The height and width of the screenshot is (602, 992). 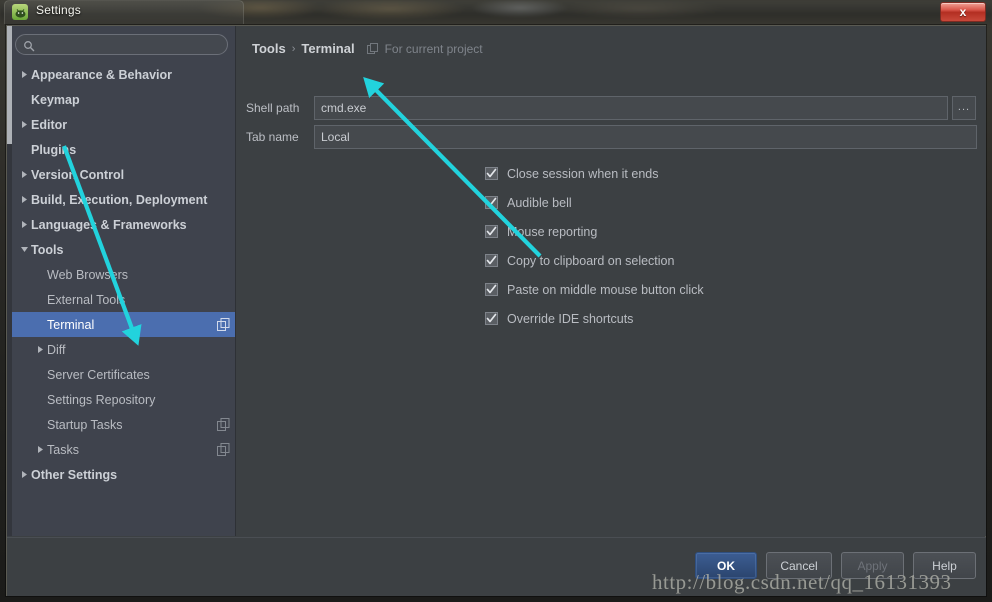 I want to click on checkbox-row: Override IDE shortcuts, so click(x=695, y=318).